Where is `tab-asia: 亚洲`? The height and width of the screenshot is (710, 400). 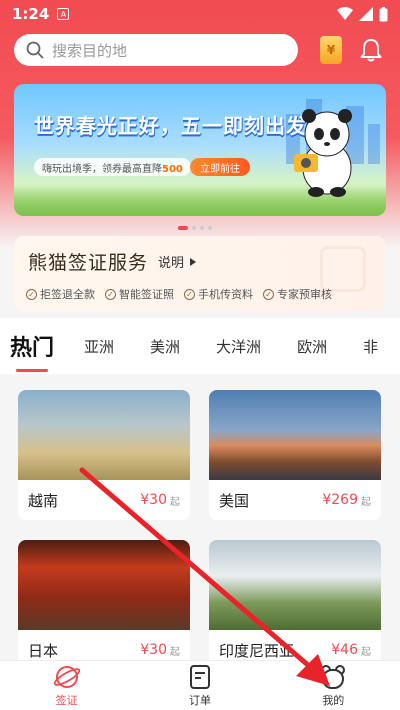
tab-asia: 亚洲 is located at coordinates (99, 346).